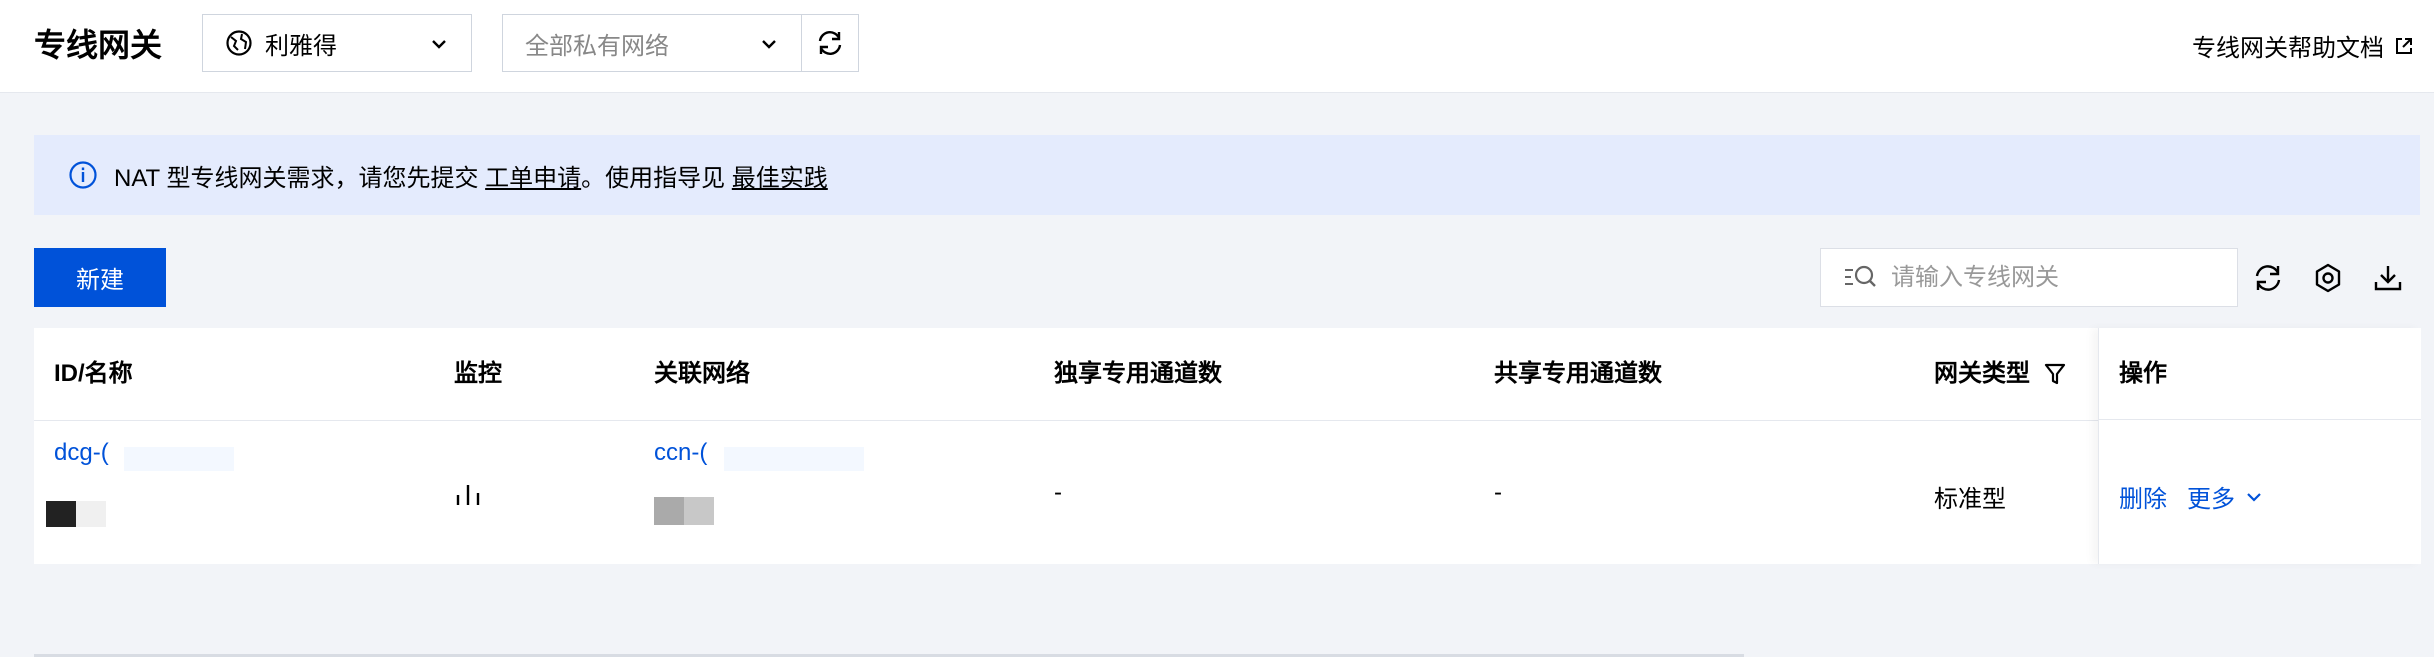 This screenshot has height=657, width=2434. Describe the element at coordinates (780, 175) in the screenshot. I see `best-practice-link: 最佳实践` at that location.